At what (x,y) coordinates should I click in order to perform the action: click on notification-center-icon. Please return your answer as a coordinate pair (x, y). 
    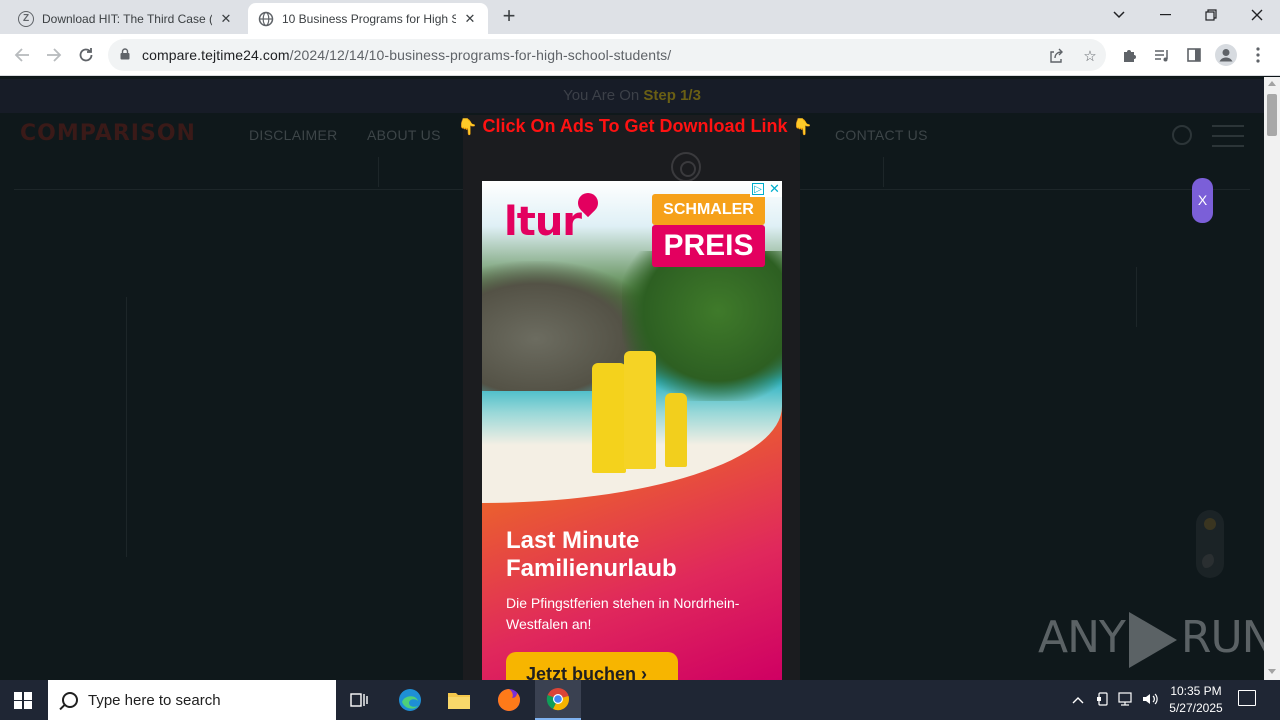
    Looking at the image, I should click on (1247, 698).